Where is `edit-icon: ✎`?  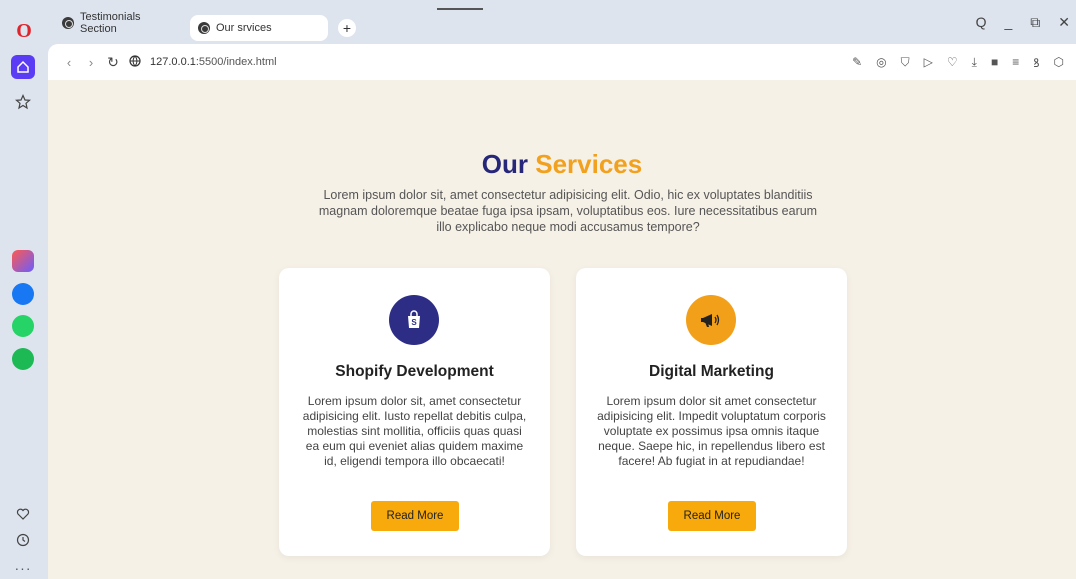
edit-icon: ✎ is located at coordinates (857, 62).